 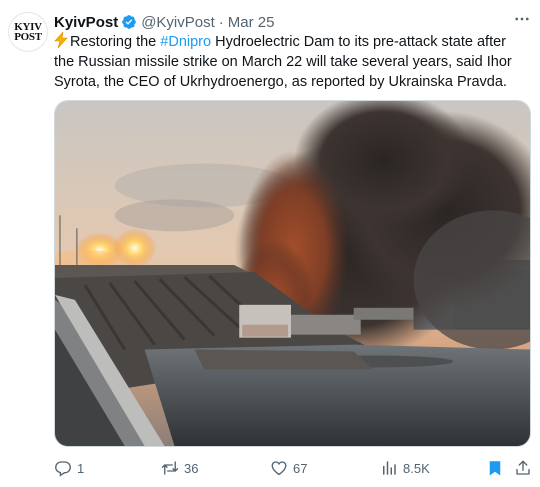 What do you see at coordinates (61, 40) in the screenshot?
I see `high-voltage-emoji-icon` at bounding box center [61, 40].